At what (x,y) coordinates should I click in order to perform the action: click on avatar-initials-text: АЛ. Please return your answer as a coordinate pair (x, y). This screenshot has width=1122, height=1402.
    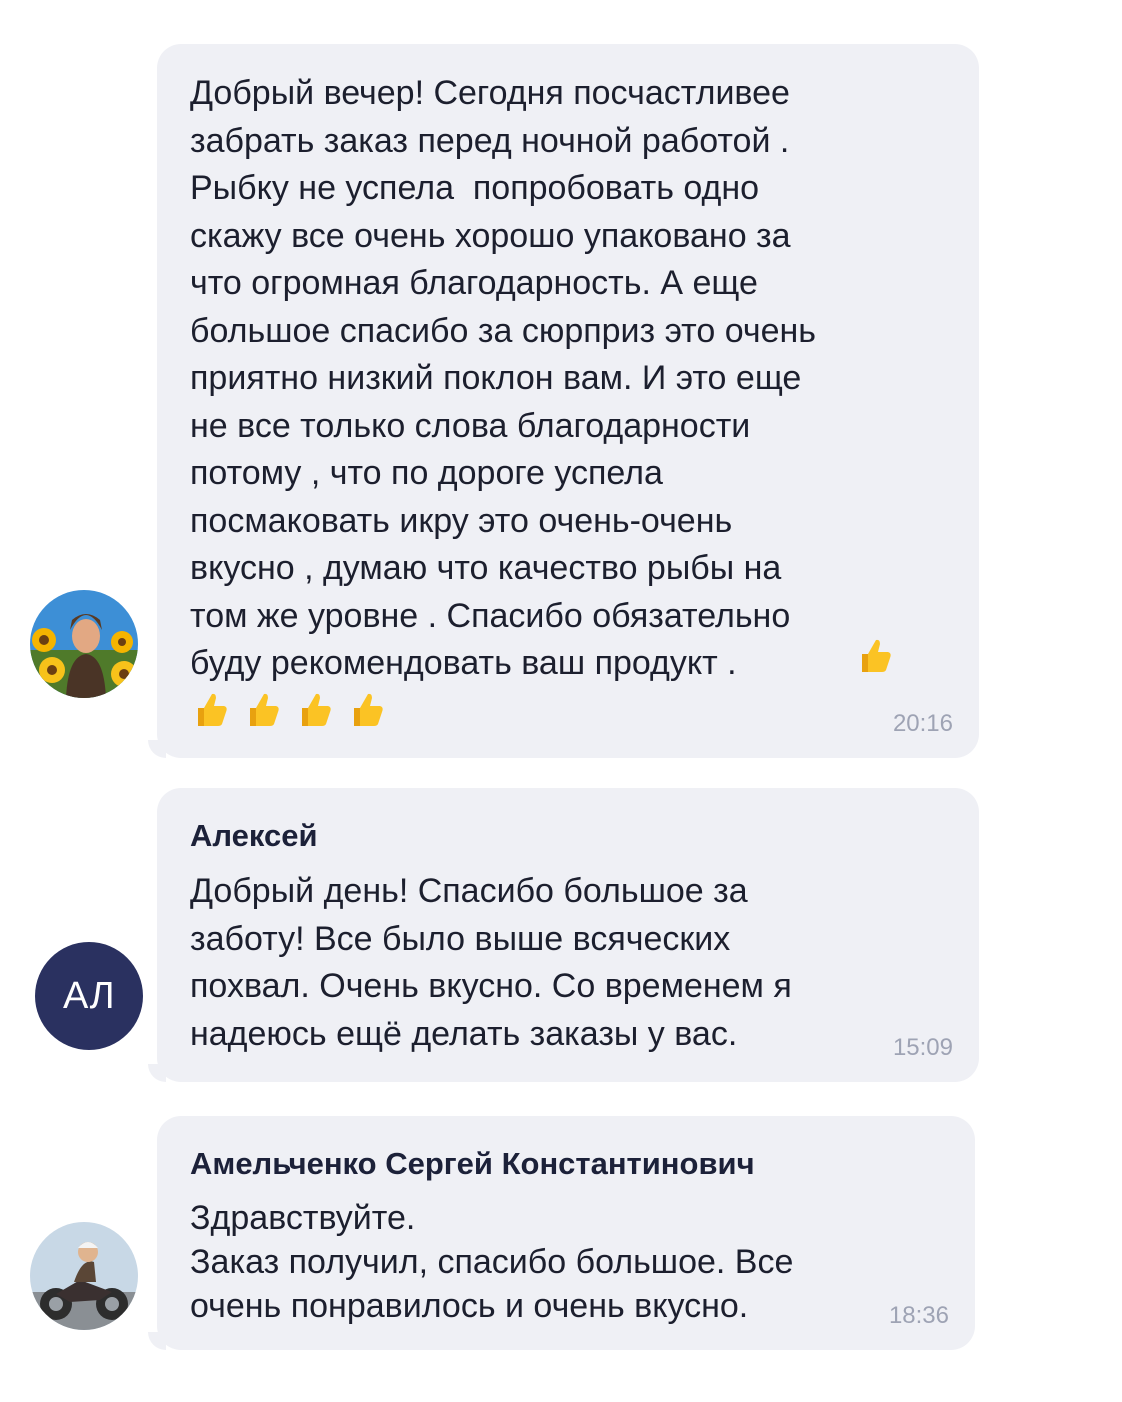
    Looking at the image, I should click on (89, 995).